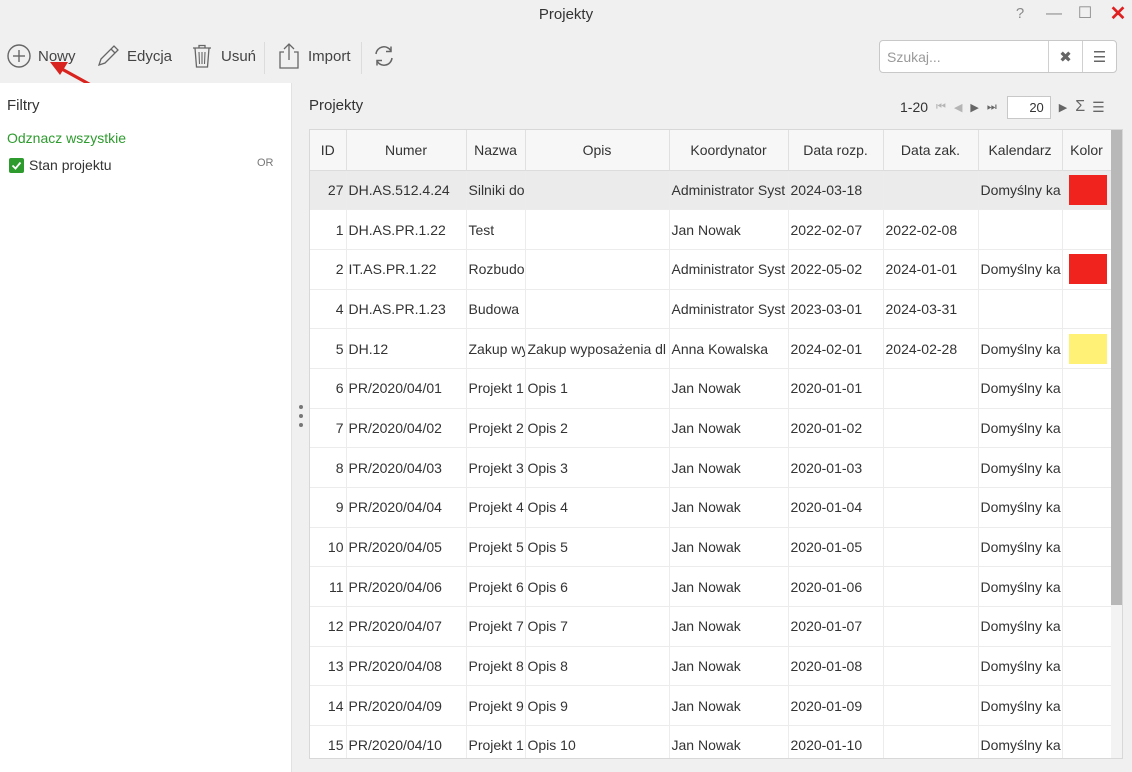 The image size is (1132, 772). I want to click on cell-opis: Opis 6, so click(597, 587).